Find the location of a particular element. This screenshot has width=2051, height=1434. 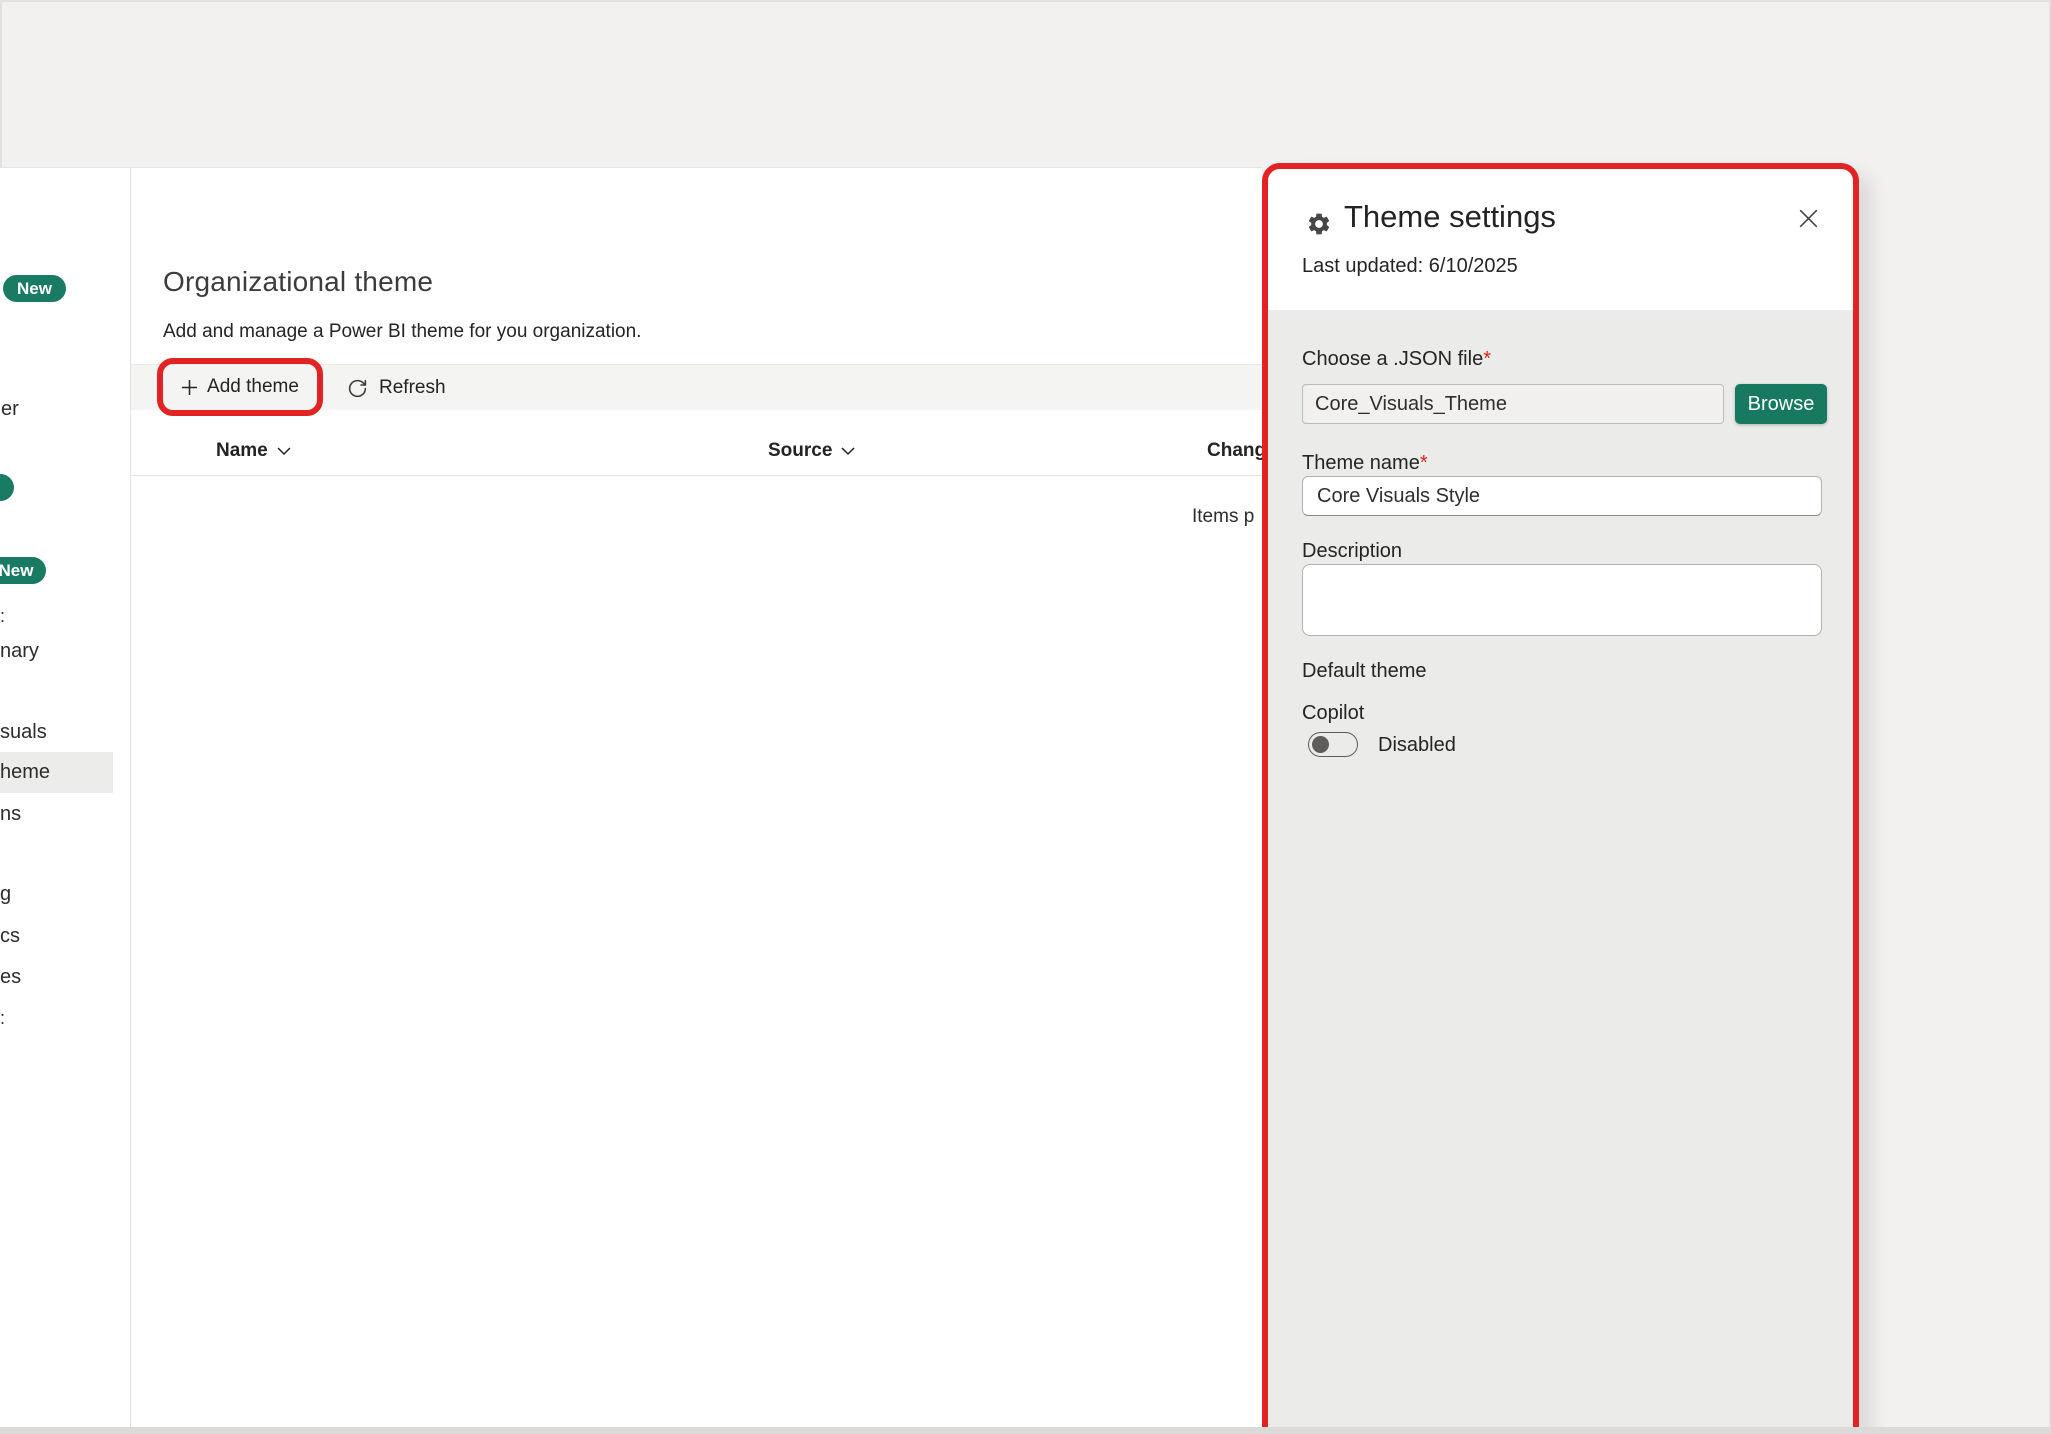

add-theme-button-red-annotation: Add theme is located at coordinates (240, 387).